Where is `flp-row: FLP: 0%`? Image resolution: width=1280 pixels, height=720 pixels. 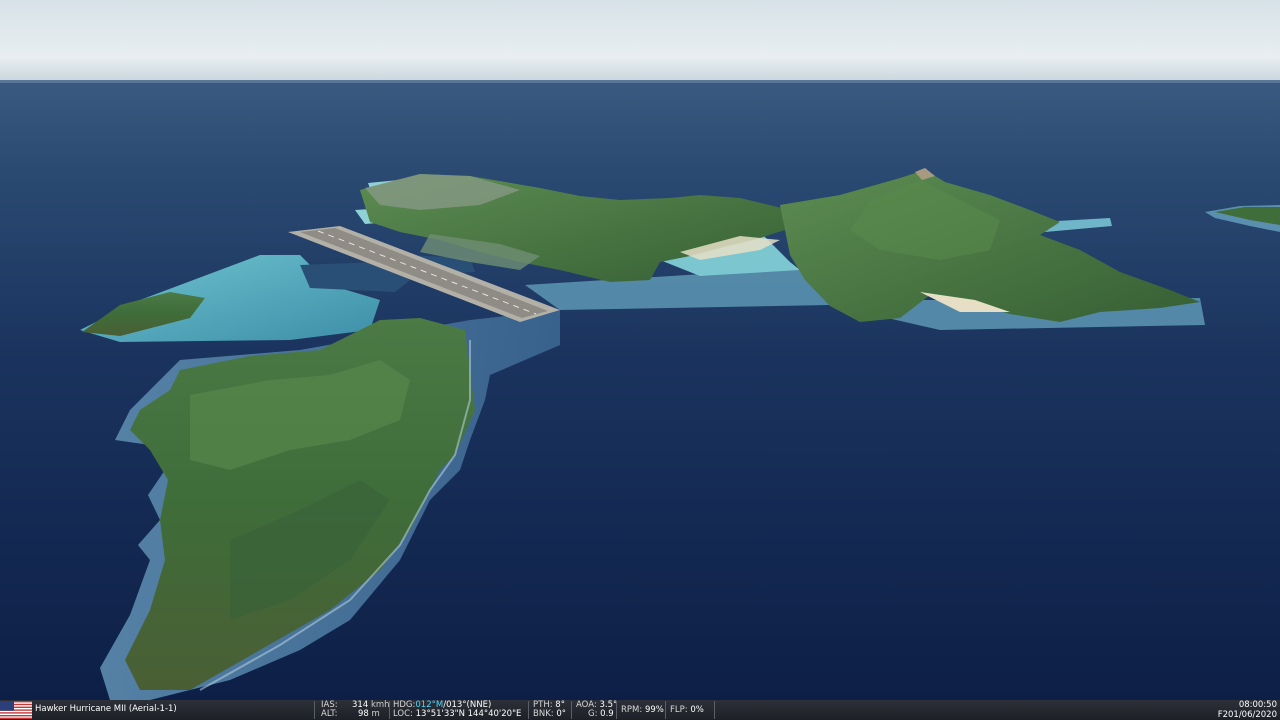 flp-row: FLP: 0% is located at coordinates (687, 710).